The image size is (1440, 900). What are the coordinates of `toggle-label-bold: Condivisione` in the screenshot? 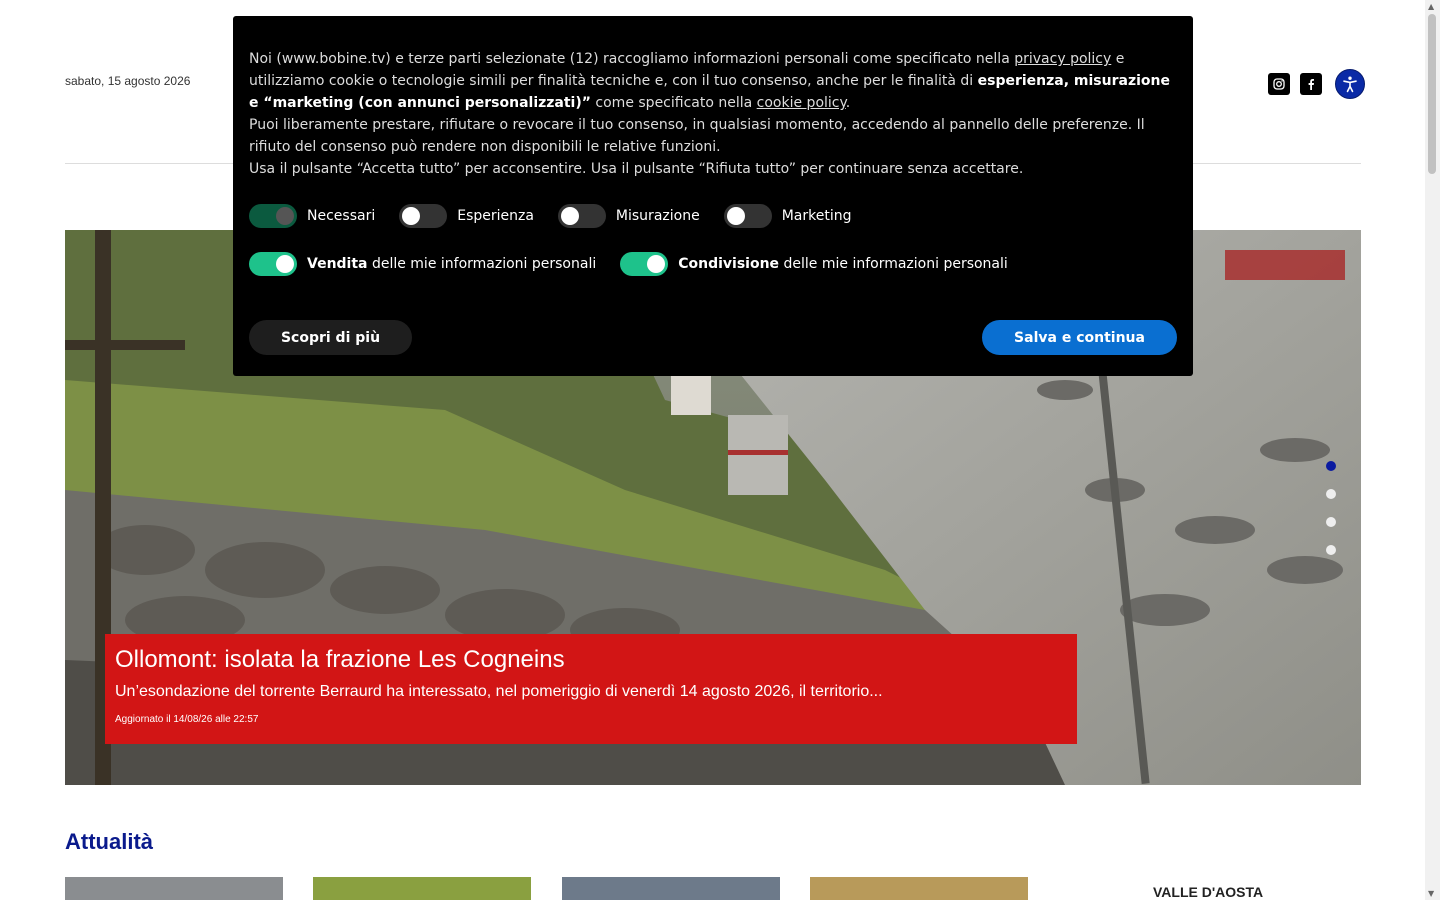 It's located at (729, 264).